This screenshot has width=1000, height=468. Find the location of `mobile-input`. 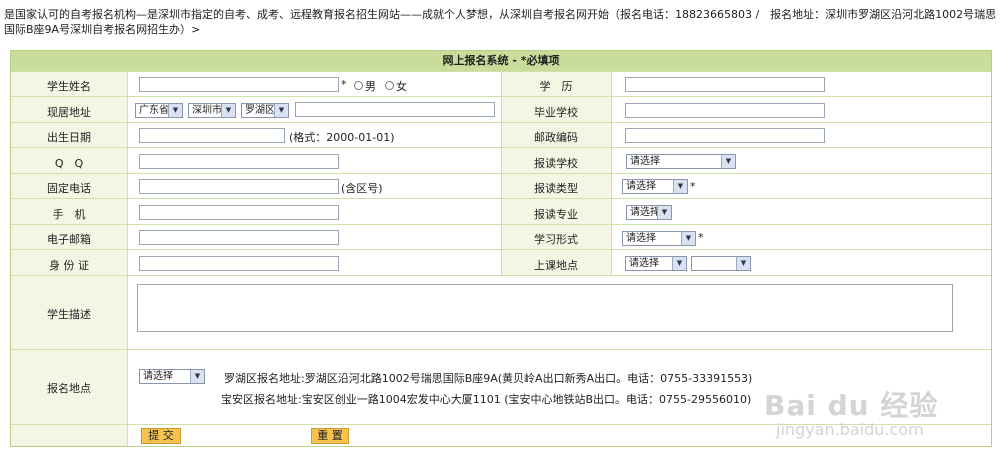

mobile-input is located at coordinates (239, 212).